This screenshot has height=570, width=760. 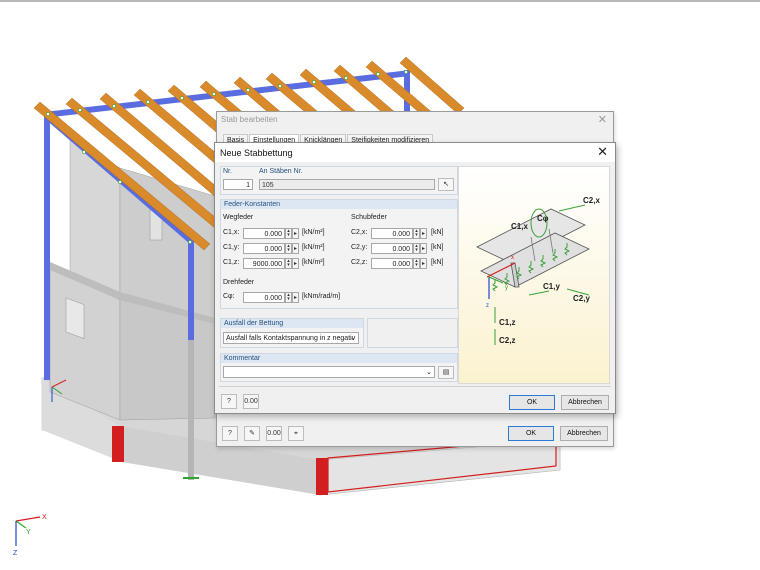 What do you see at coordinates (321, 296) in the screenshot?
I see `cphi-unit: [kNm/rad/m]` at bounding box center [321, 296].